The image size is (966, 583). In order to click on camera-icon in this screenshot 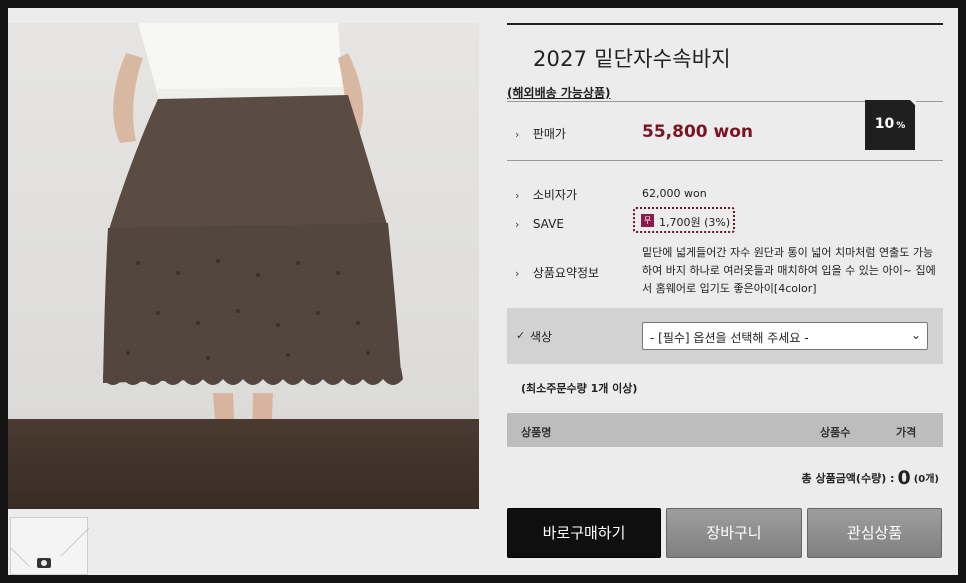, I will do `click(44, 563)`.